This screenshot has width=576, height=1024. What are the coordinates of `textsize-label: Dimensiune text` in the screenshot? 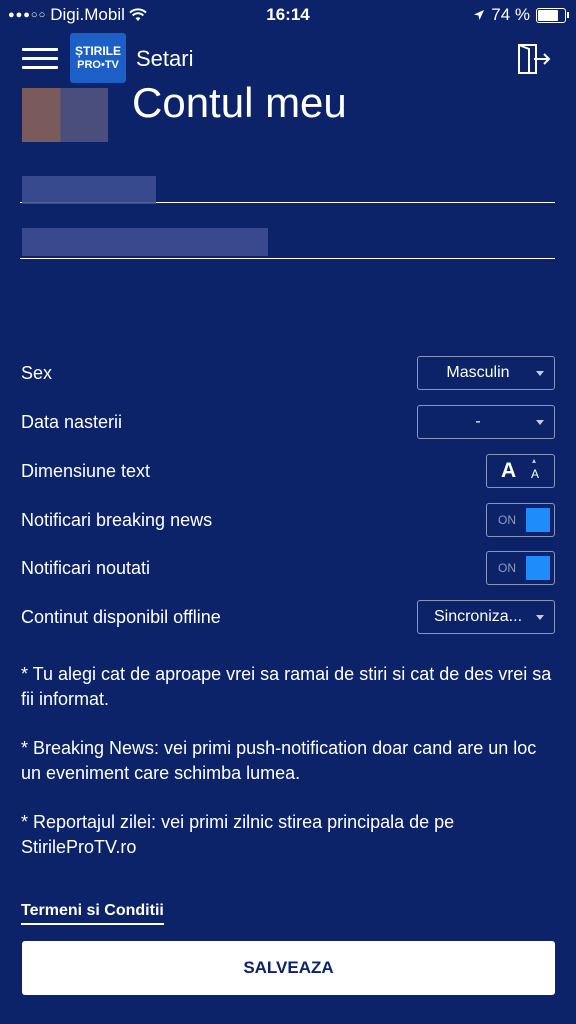 It's located at (86, 471).